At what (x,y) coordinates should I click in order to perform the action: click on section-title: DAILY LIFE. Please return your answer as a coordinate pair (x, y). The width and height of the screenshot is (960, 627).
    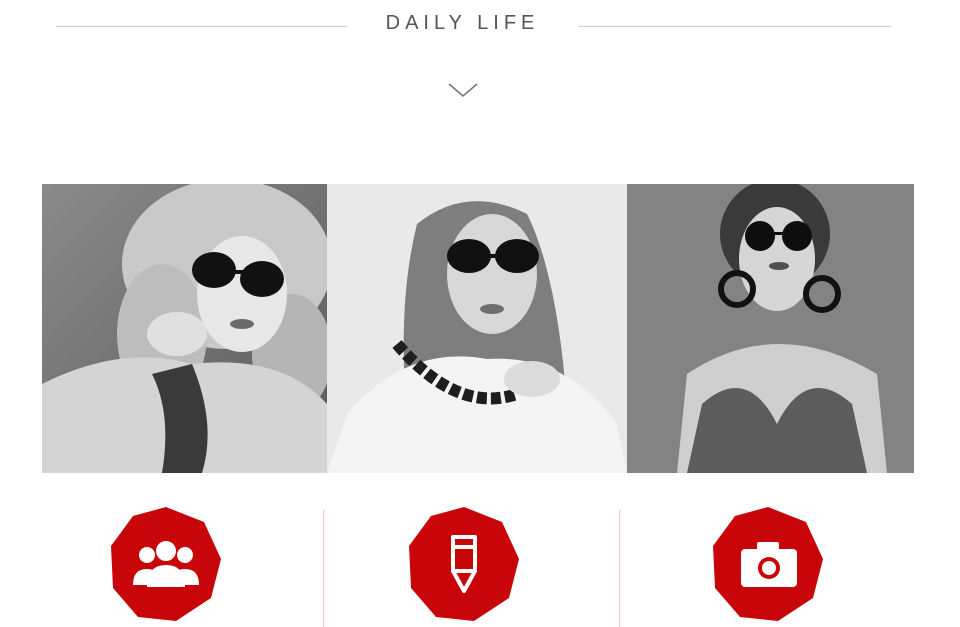
    Looking at the image, I should click on (462, 23).